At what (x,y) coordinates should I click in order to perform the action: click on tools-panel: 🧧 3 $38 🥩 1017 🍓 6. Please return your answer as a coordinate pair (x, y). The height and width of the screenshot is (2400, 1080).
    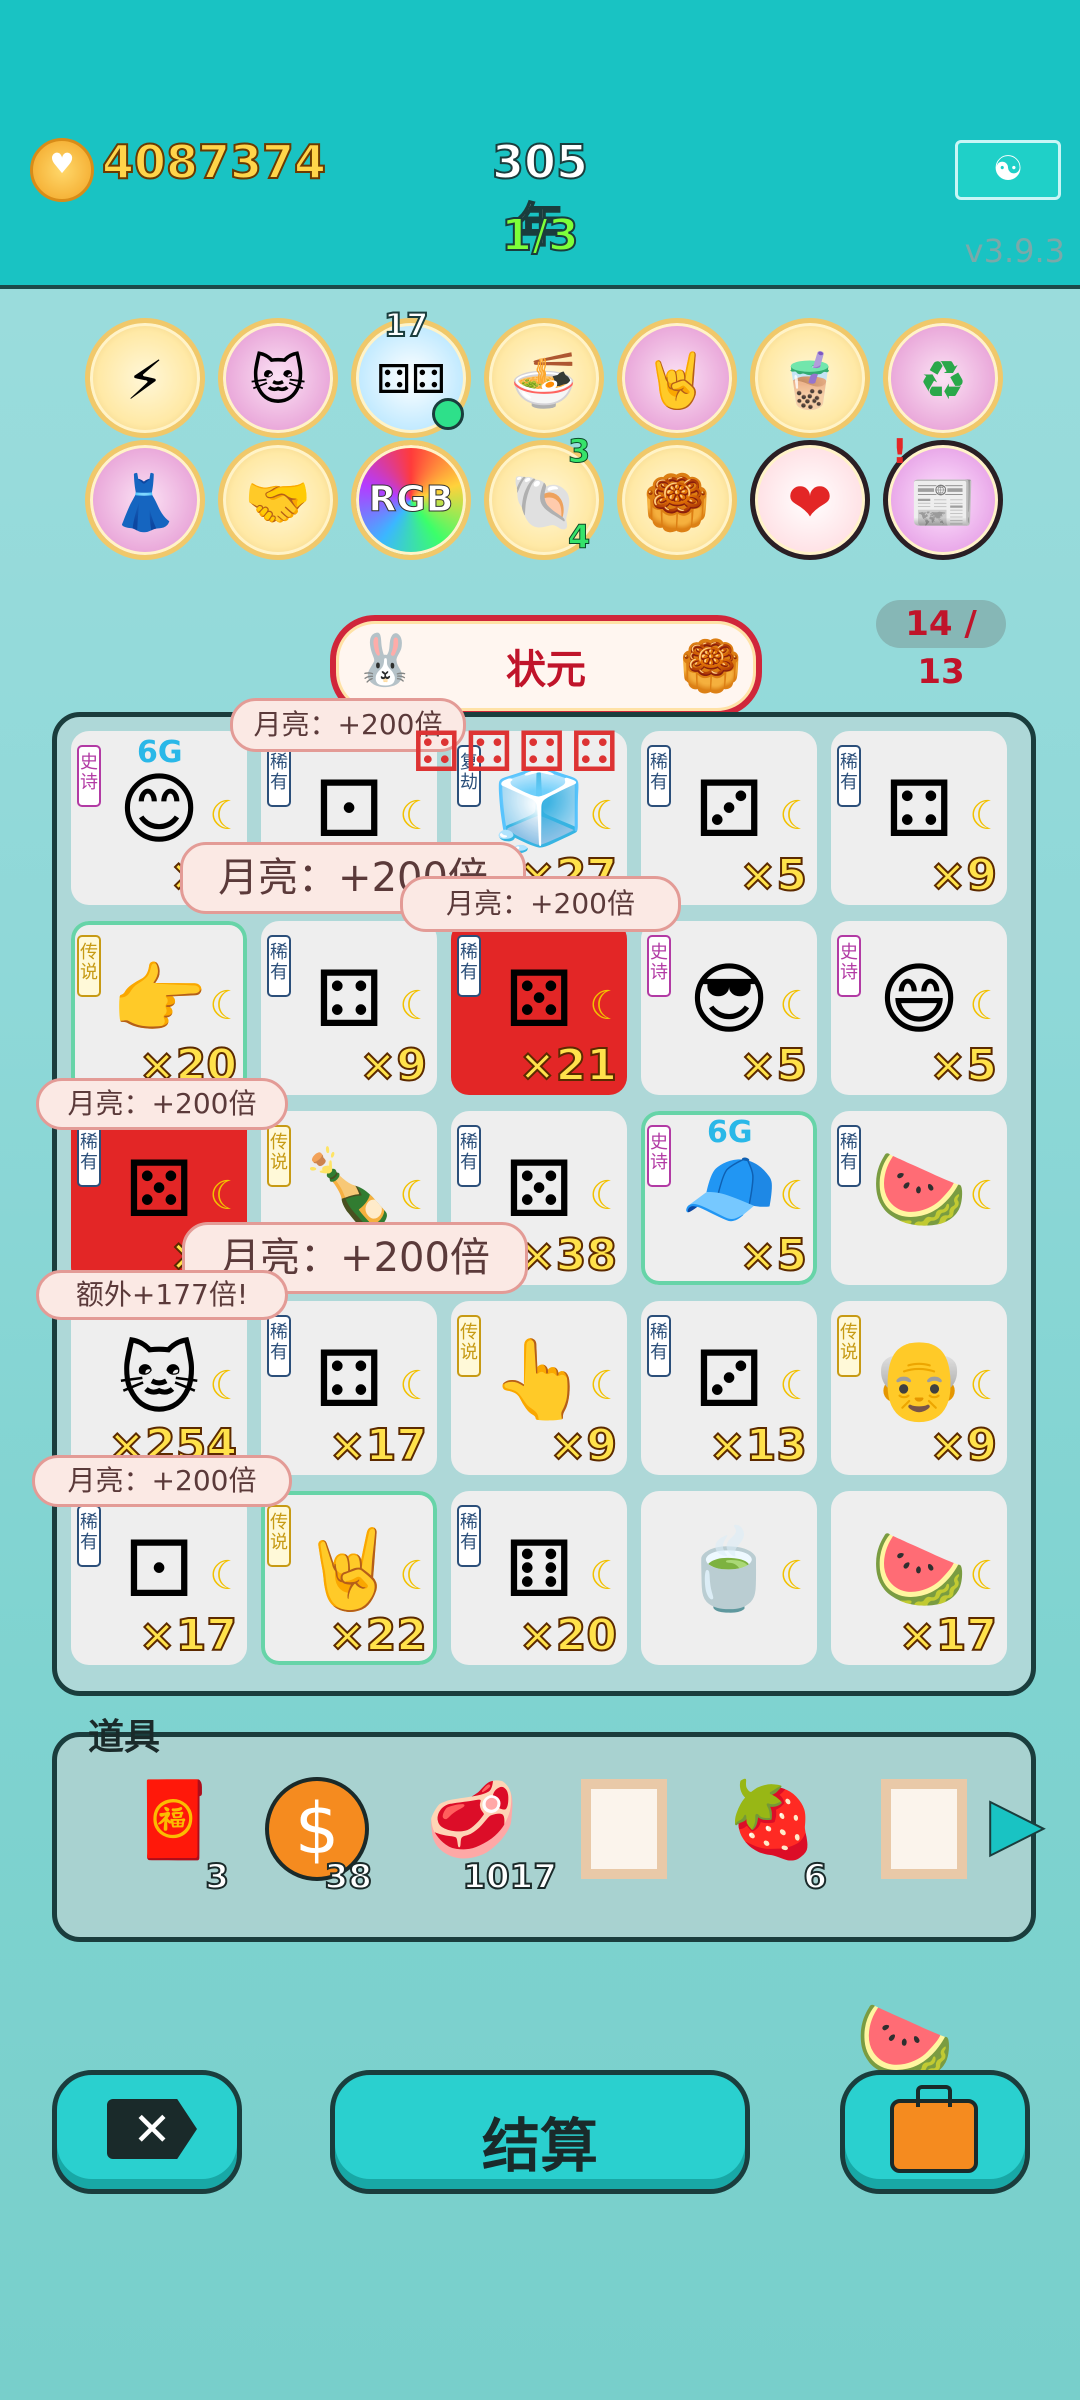
    Looking at the image, I should click on (544, 1837).